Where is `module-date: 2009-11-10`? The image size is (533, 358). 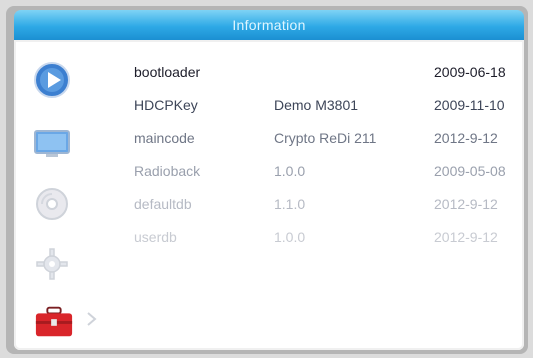
module-date: 2009-11-10 is located at coordinates (469, 105).